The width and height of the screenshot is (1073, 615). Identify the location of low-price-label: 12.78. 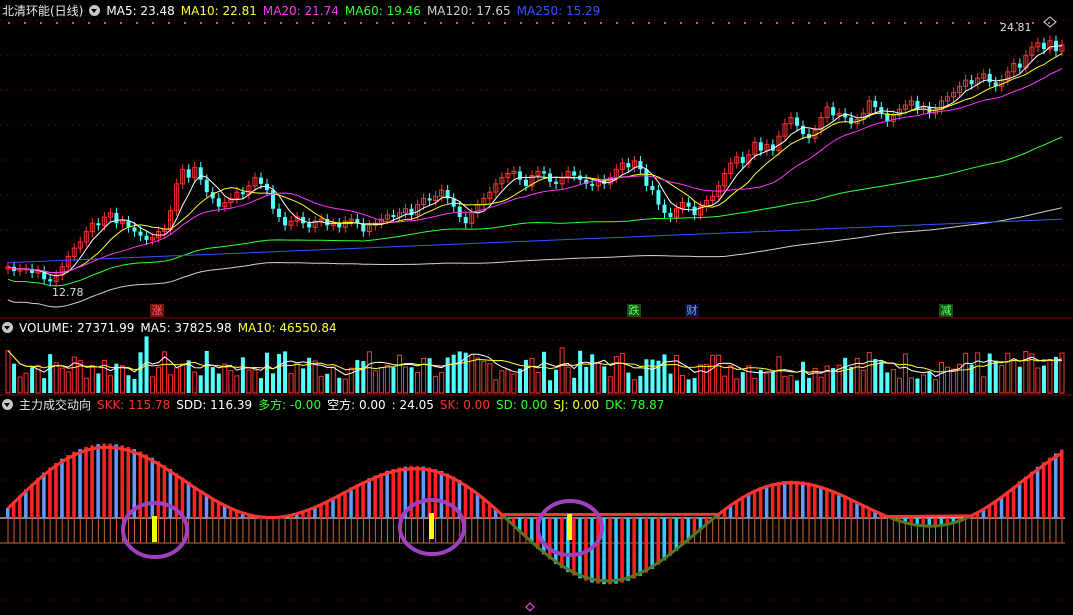
(68, 292).